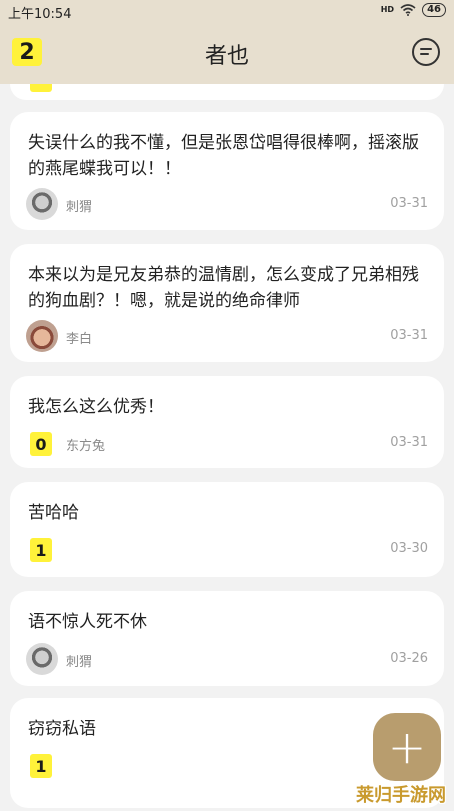  I want to click on watermark: 莱归手游网, so click(401, 795).